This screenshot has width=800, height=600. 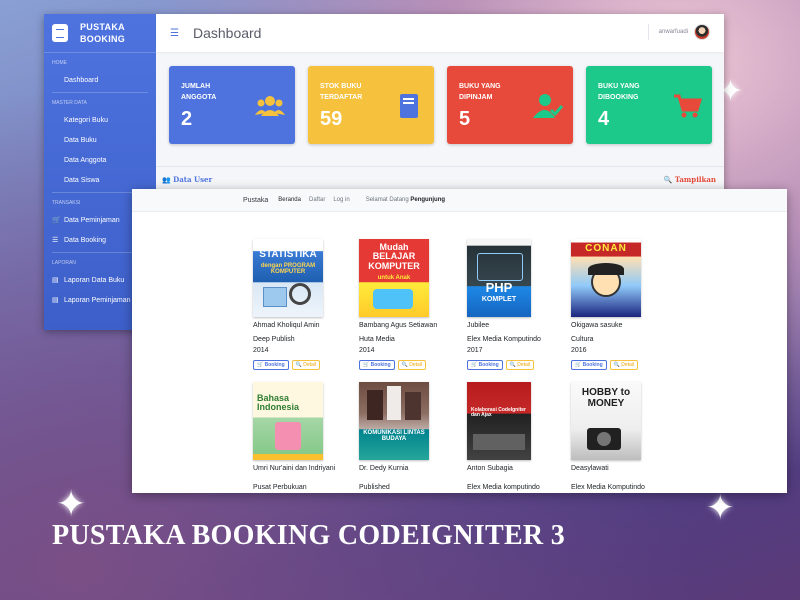 What do you see at coordinates (227, 33) in the screenshot?
I see `page-title: Dashboard` at bounding box center [227, 33].